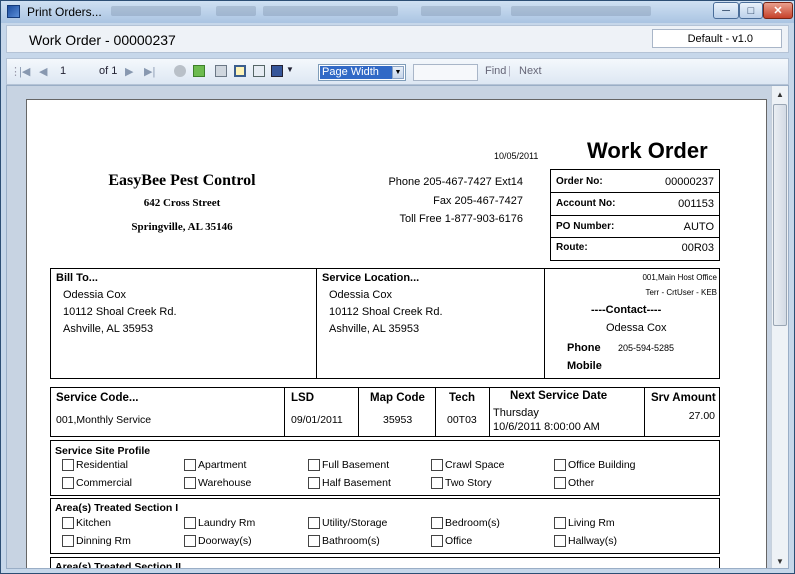 The height and width of the screenshot is (574, 795). I want to click on next-service-date: 10/6/2011 8:00:00 AM, so click(546, 427).